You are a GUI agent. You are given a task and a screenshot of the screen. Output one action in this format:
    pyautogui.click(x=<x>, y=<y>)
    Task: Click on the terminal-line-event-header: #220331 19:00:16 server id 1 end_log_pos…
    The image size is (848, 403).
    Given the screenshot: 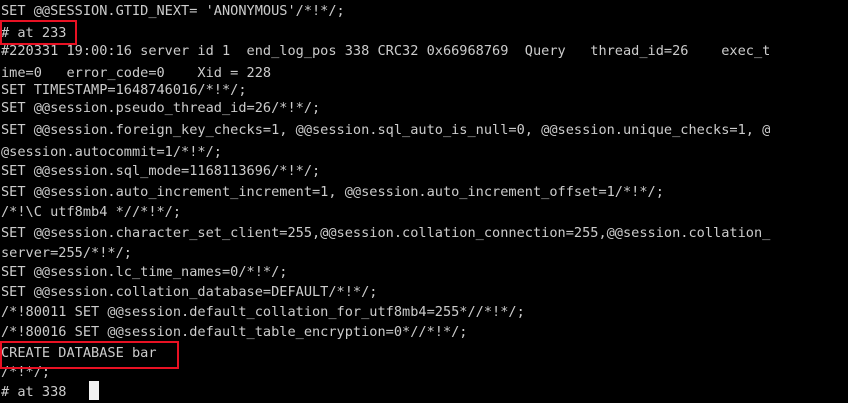 What is the action you would take?
    pyautogui.click(x=386, y=51)
    